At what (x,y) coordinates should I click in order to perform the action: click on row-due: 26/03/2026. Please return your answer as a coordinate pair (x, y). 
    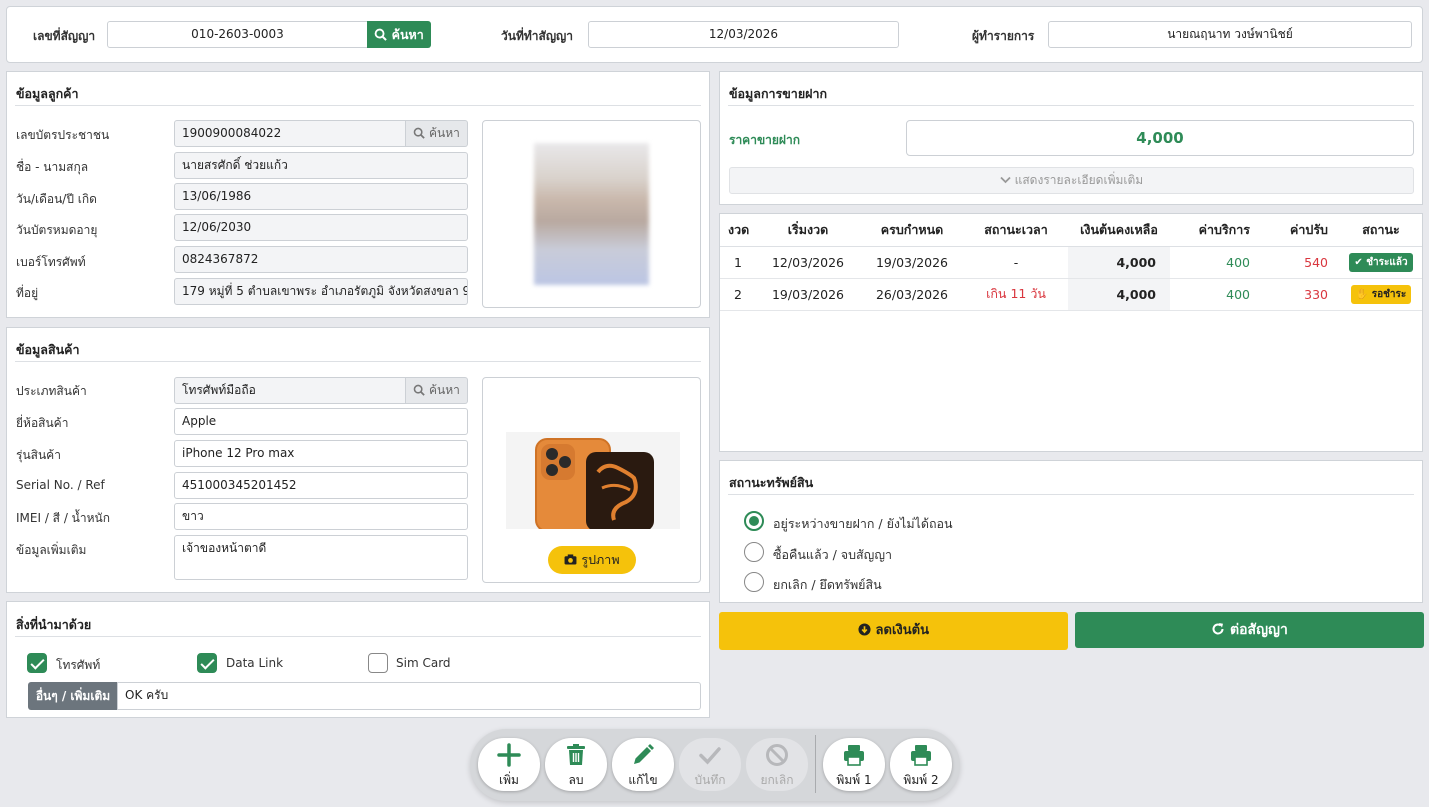
    Looking at the image, I should click on (912, 294).